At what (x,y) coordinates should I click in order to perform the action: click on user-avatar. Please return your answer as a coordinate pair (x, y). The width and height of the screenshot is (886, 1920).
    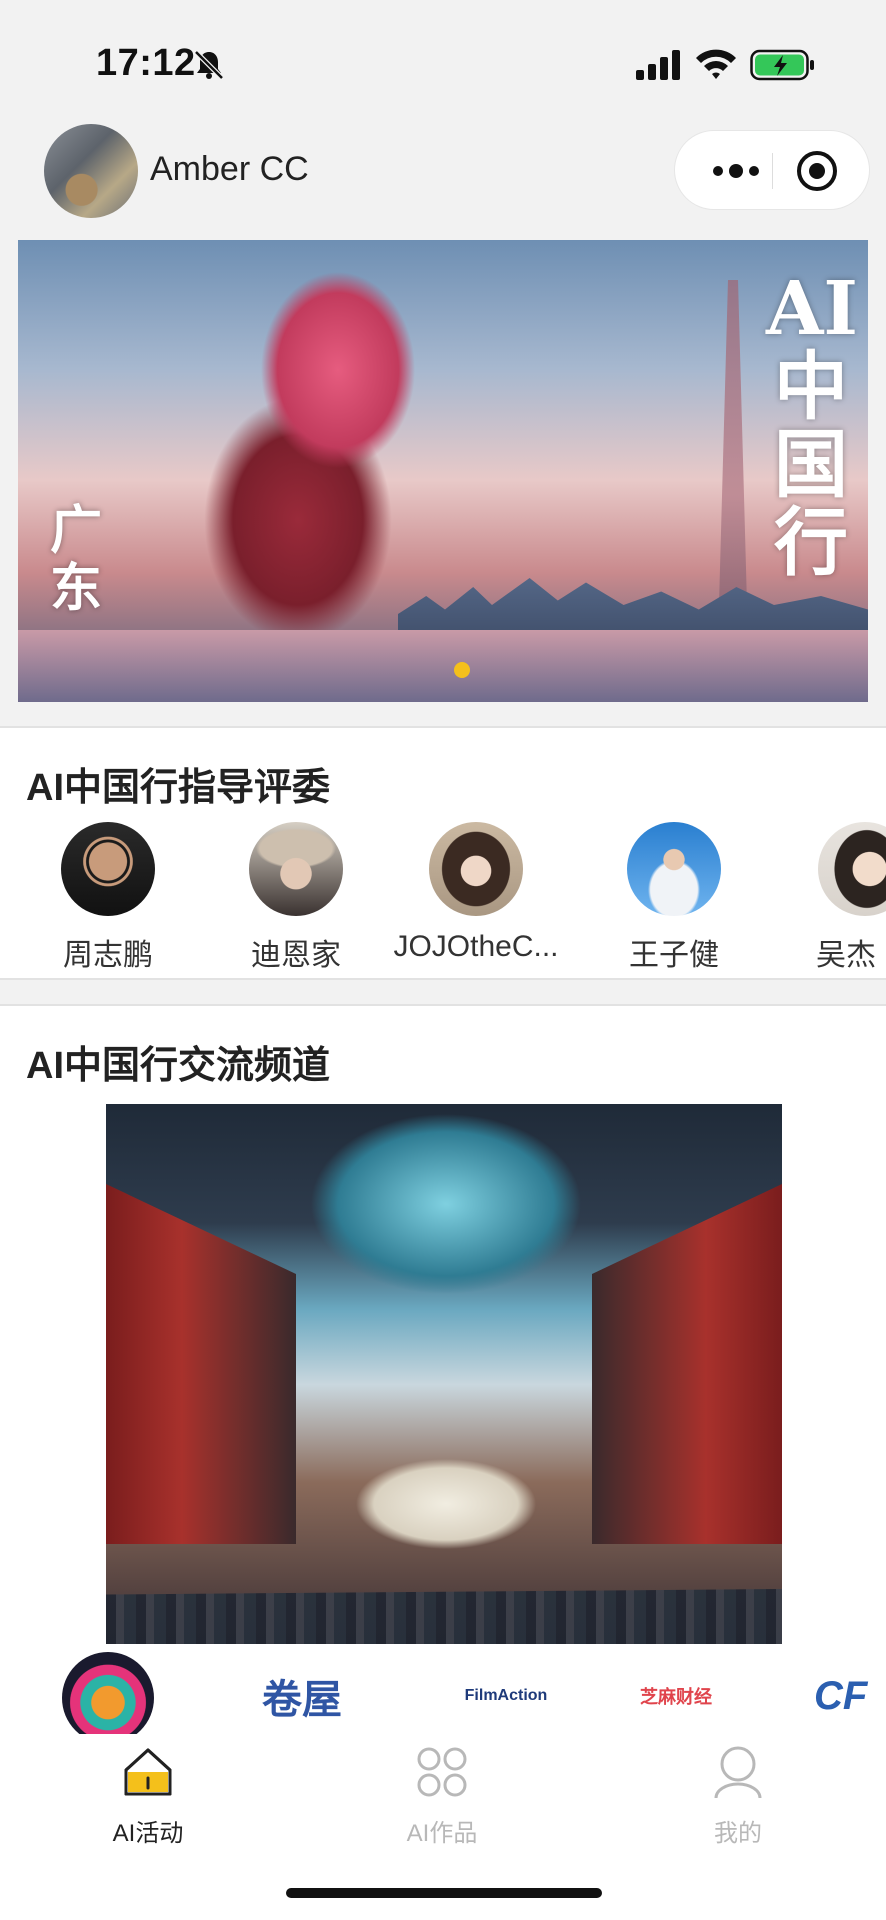
    Looking at the image, I should click on (91, 171).